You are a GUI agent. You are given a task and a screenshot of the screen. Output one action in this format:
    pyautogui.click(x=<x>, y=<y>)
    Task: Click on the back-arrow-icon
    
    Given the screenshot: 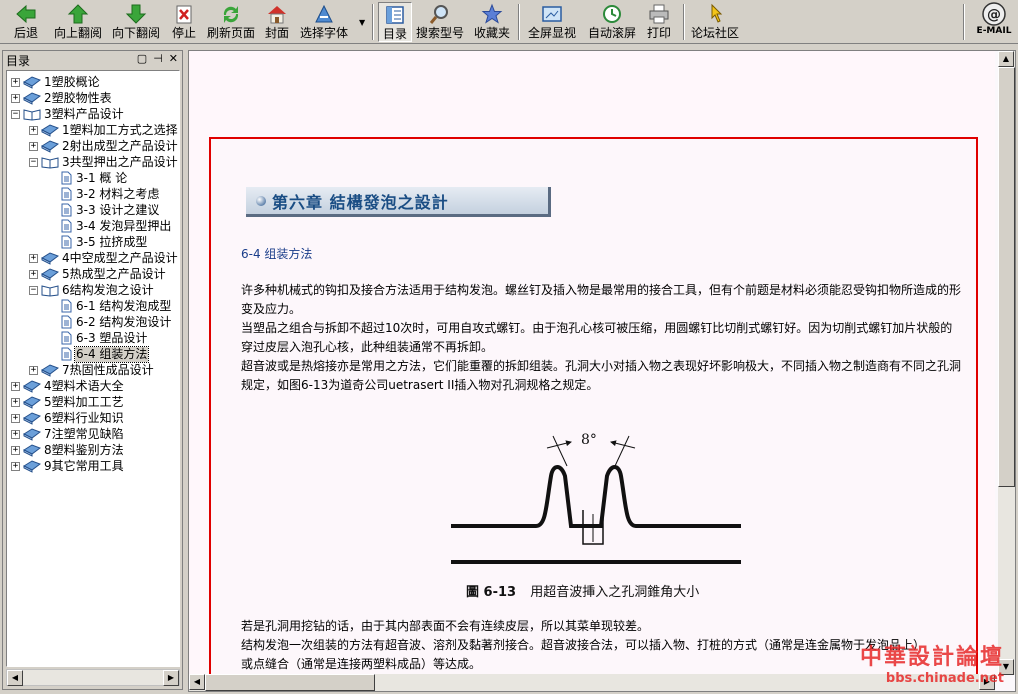 What is the action you would take?
    pyautogui.click(x=26, y=14)
    